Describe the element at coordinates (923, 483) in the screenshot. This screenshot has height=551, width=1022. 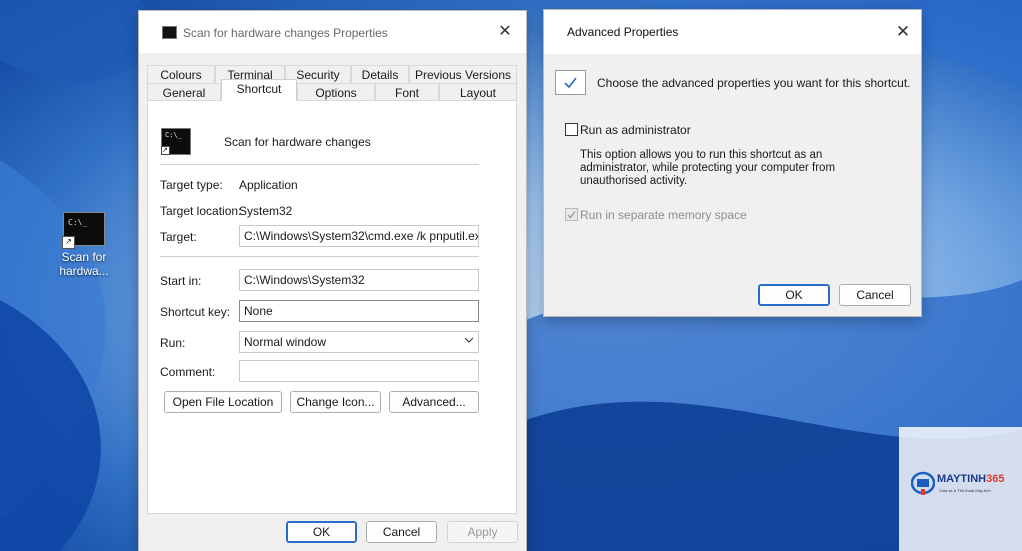
I see `brand-logo-icon` at that location.